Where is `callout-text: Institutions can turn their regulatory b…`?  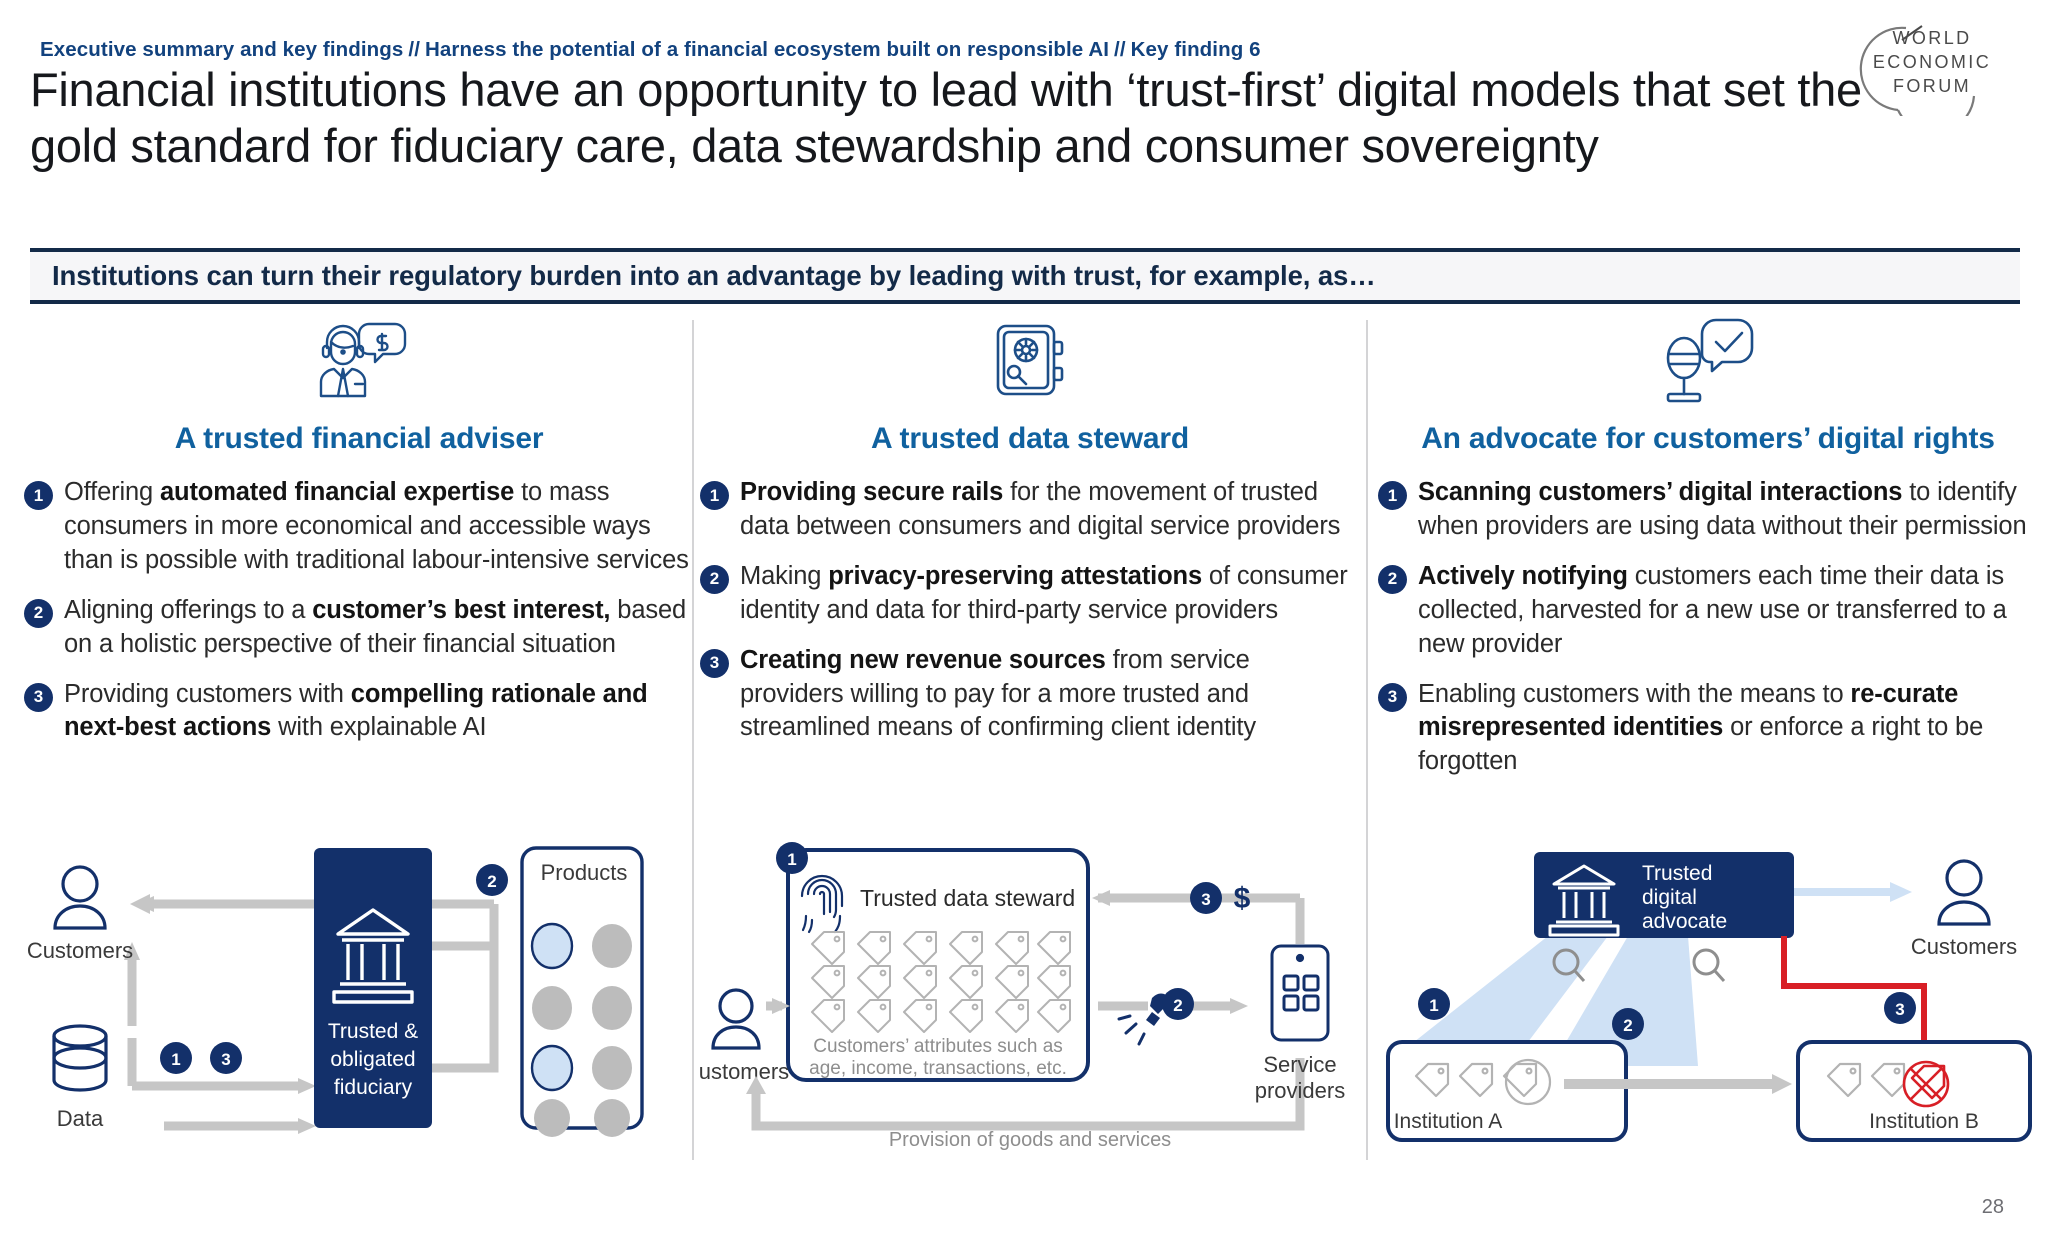 callout-text: Institutions can turn their regulatory b… is located at coordinates (714, 275).